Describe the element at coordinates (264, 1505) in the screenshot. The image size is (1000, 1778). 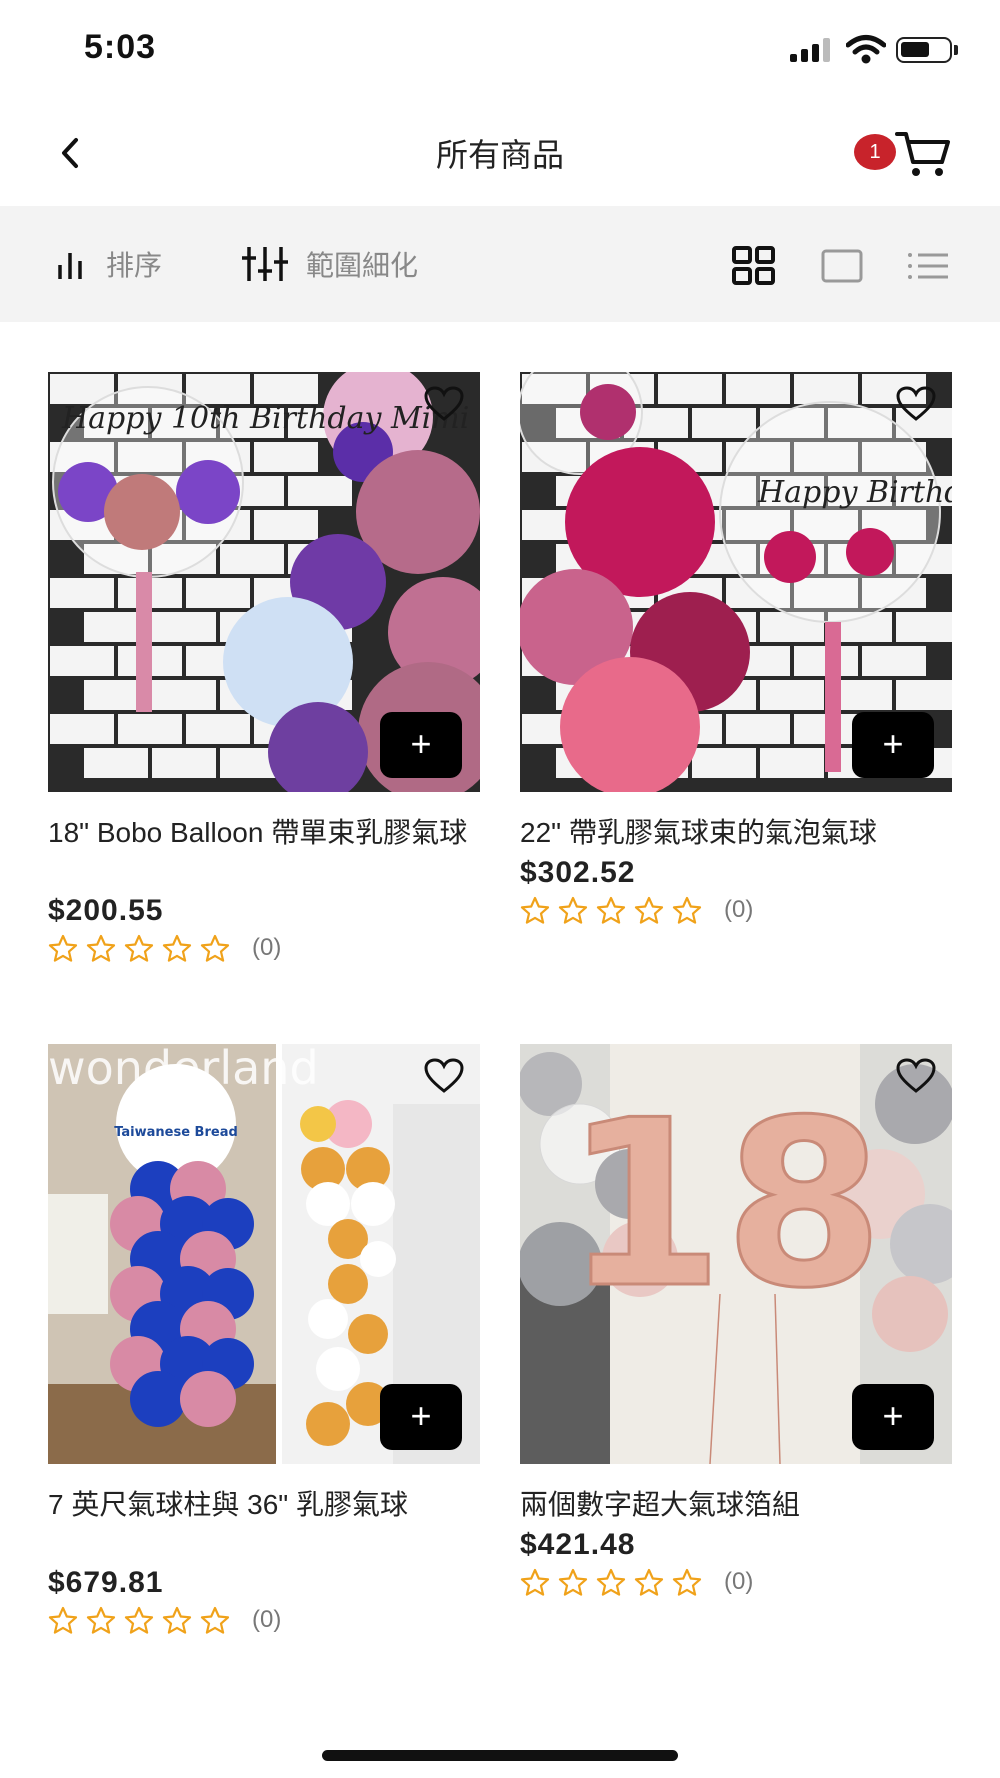
I see `product-name: 7 英尺氣球柱與 36" 乳膠氣球` at that location.